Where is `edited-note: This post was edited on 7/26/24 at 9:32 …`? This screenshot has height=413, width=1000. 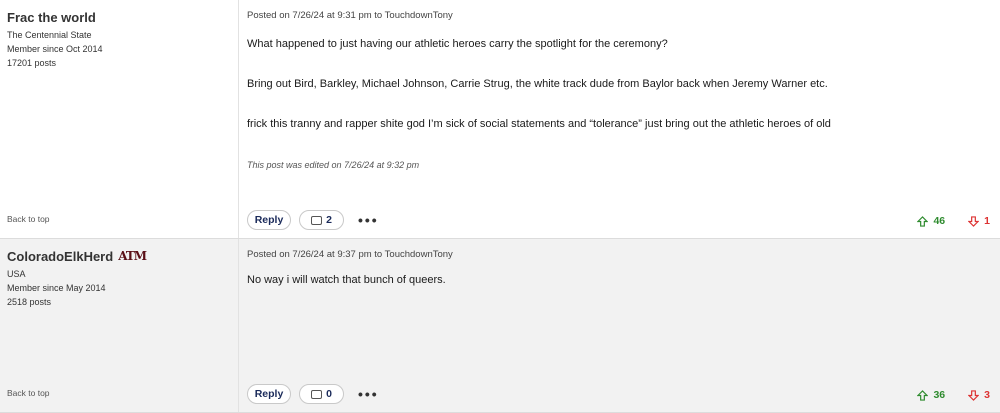 edited-note: This post was edited on 7/26/24 at 9:32 … is located at coordinates (333, 165).